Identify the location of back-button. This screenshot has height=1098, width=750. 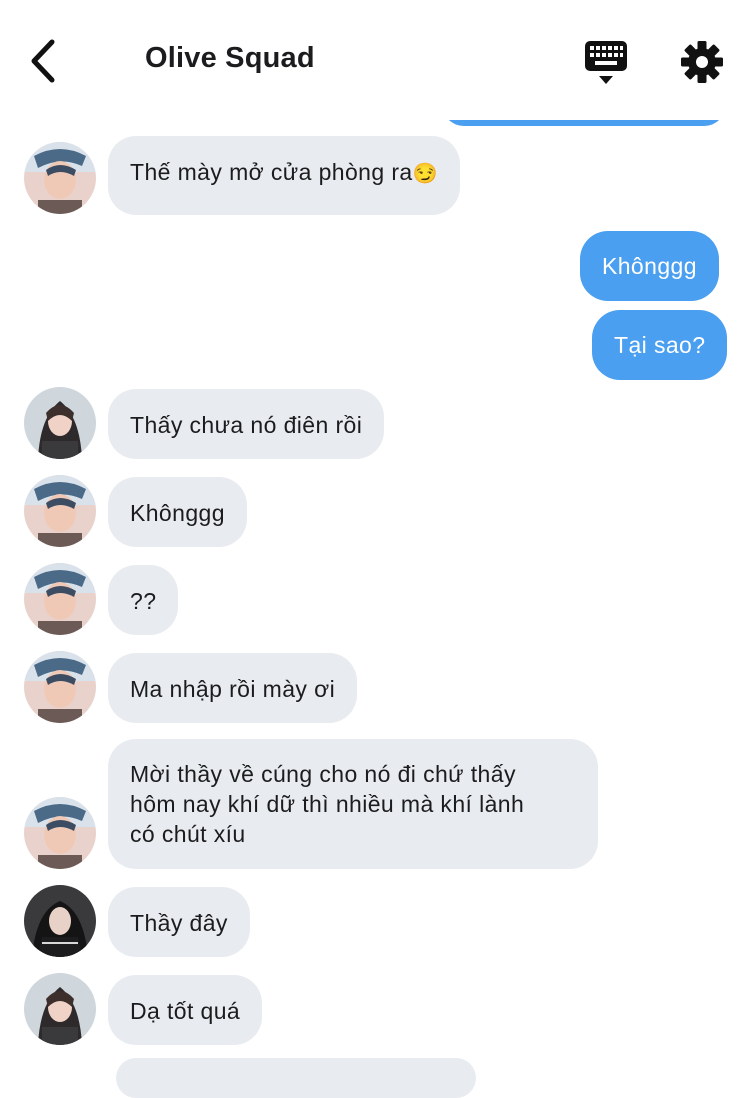
(46, 61).